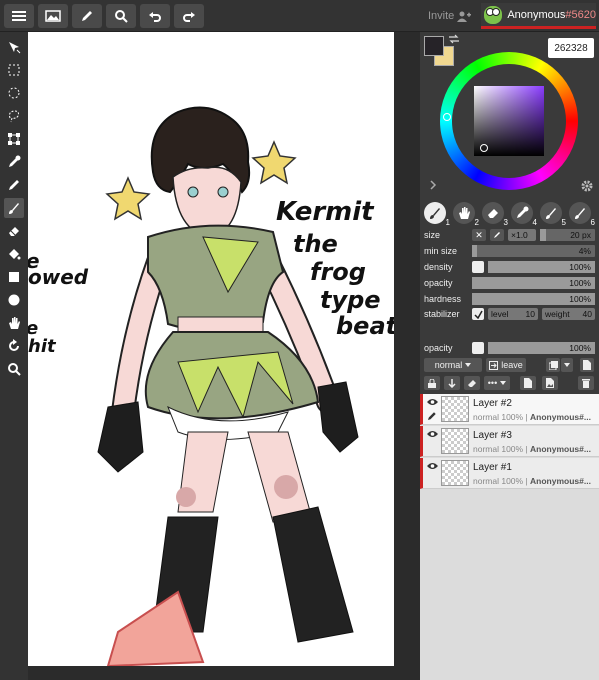 This screenshot has width=599, height=680. What do you see at coordinates (533, 251) in the screenshot?
I see `min-size-slider: 4%` at bounding box center [533, 251].